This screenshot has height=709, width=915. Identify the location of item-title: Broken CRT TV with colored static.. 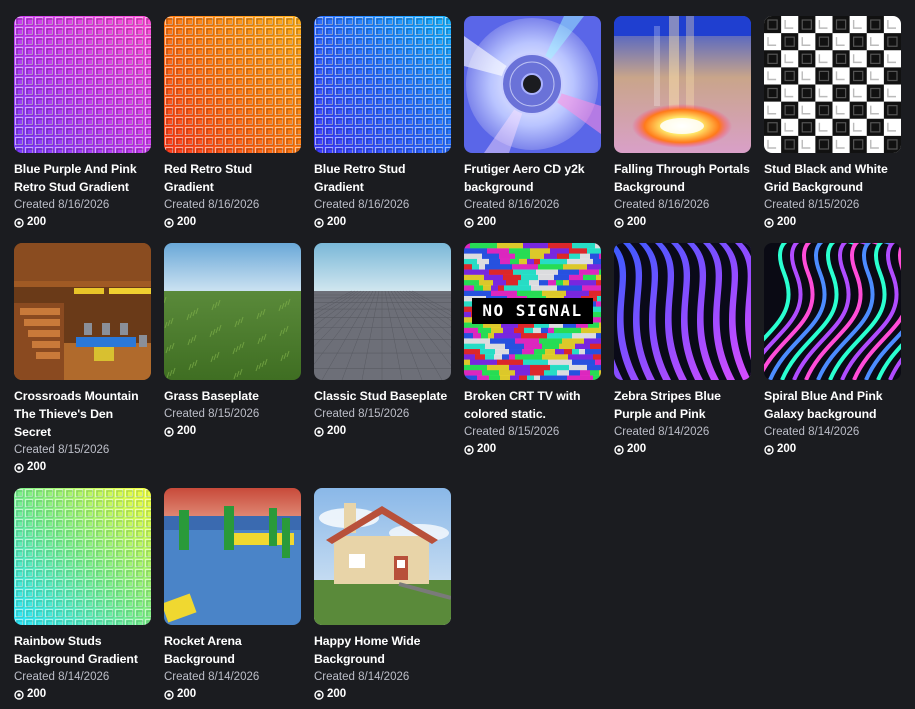
(532, 405).